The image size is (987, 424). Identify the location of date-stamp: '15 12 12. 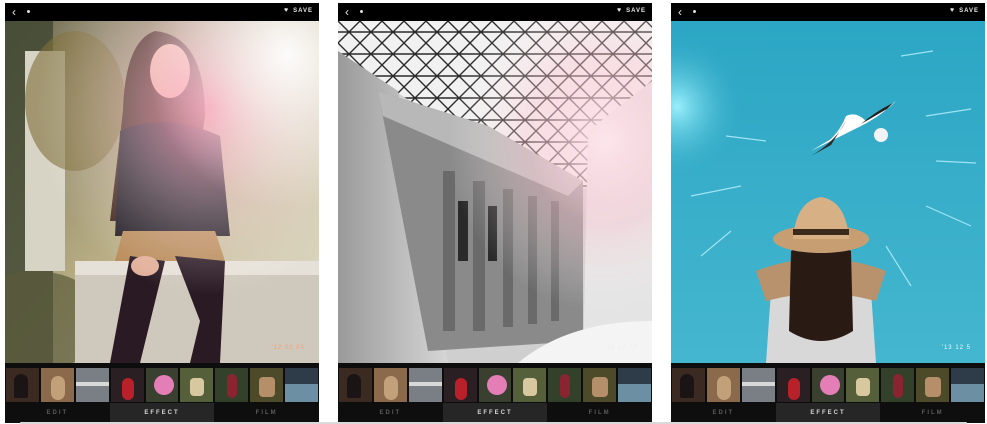
(621, 348).